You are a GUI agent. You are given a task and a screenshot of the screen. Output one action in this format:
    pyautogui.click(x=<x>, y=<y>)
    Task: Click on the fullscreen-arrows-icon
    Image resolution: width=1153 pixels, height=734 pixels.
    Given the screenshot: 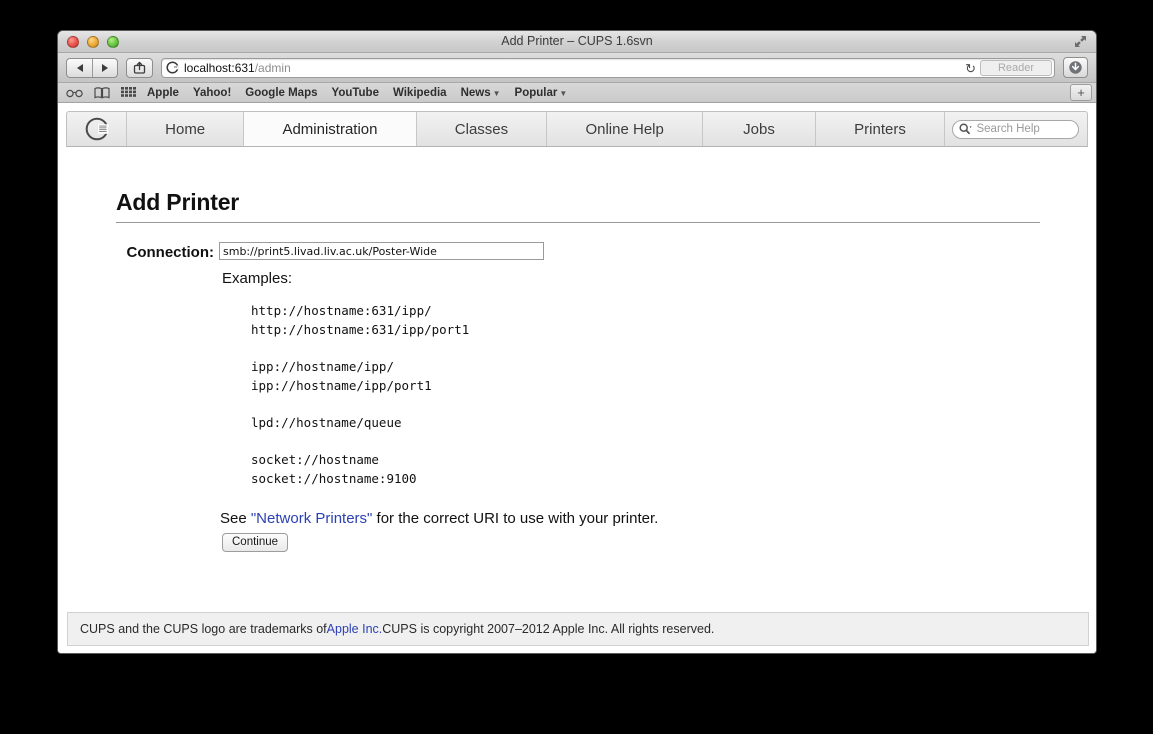 What is the action you would take?
    pyautogui.click(x=1080, y=41)
    